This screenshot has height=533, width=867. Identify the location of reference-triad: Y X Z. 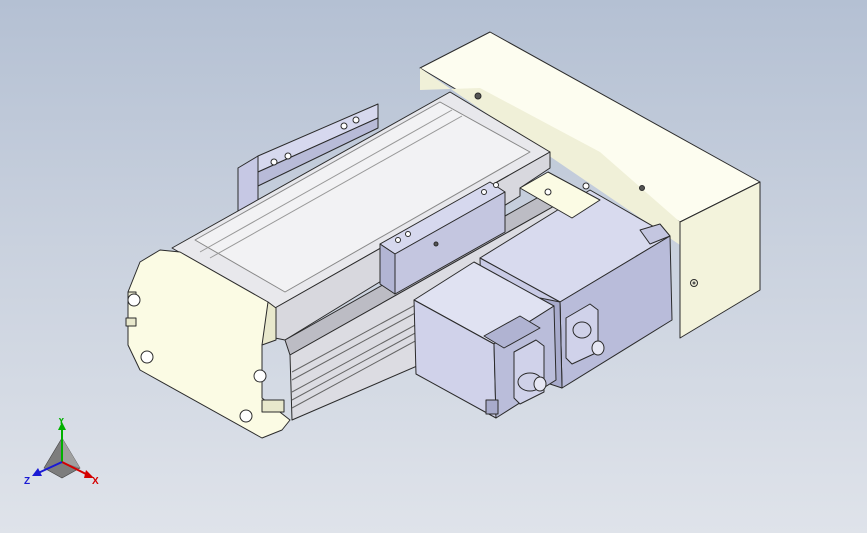
(67, 454).